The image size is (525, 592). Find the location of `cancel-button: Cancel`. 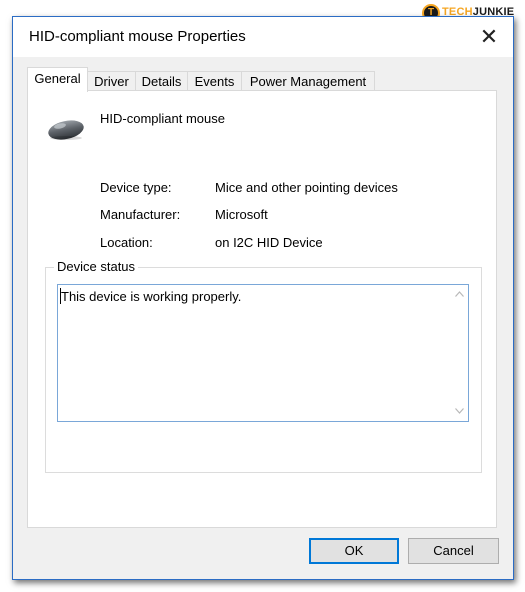

cancel-button: Cancel is located at coordinates (453, 551).